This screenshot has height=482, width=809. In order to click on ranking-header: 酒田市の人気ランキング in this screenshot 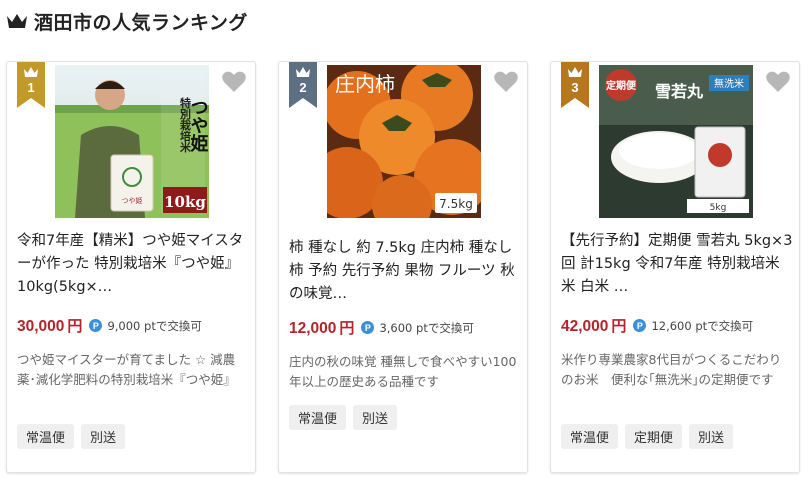, I will do `click(127, 21)`.